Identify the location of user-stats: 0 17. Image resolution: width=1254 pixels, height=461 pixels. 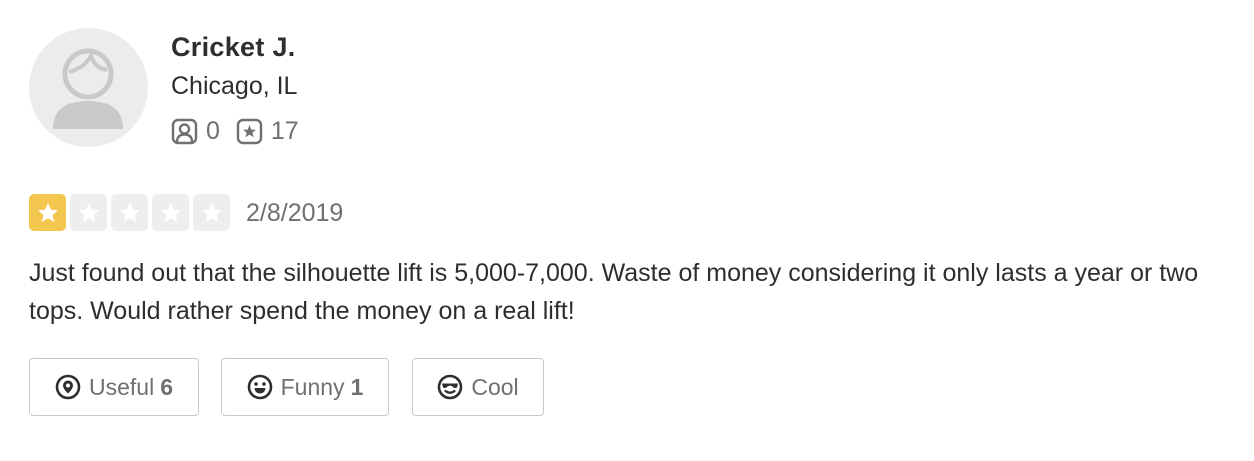
(243, 131).